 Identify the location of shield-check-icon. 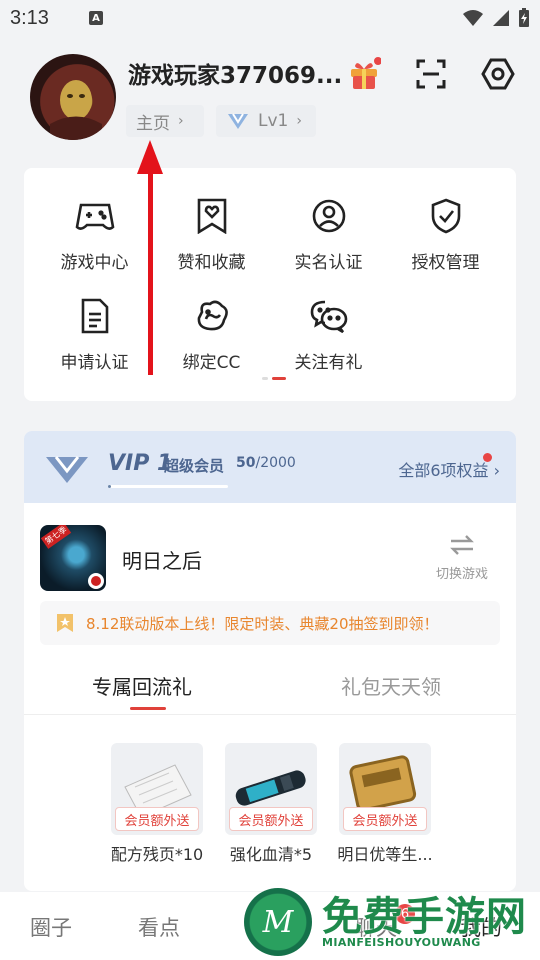
(445, 216).